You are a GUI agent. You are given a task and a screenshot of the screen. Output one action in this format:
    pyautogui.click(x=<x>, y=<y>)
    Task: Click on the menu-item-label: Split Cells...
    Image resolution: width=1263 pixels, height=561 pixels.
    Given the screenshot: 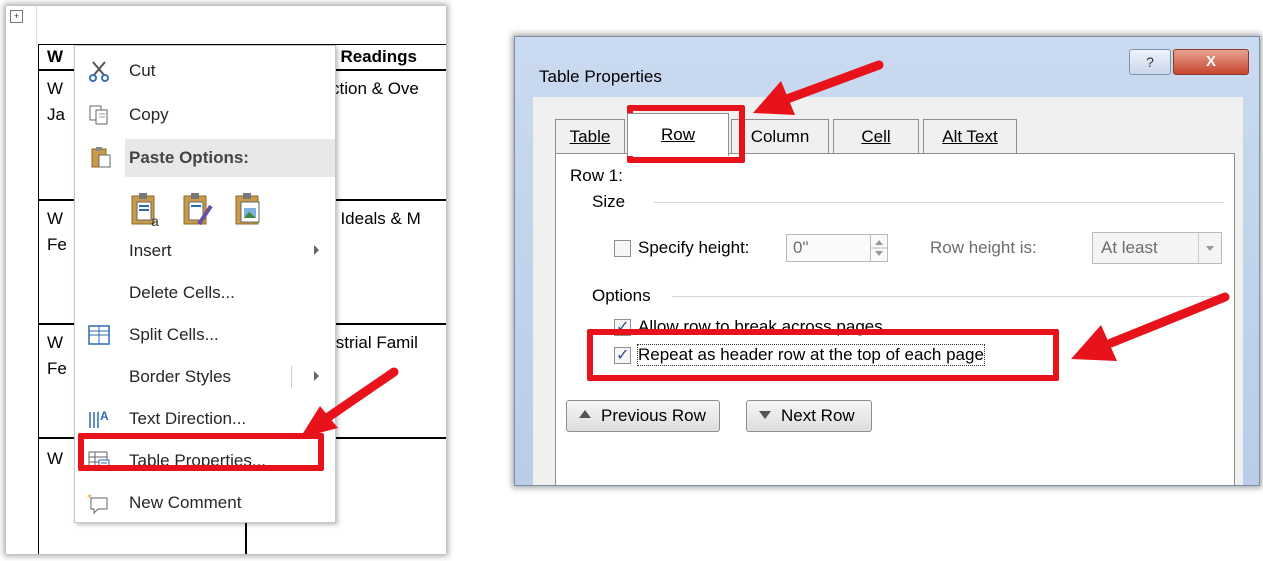 What is the action you would take?
    pyautogui.click(x=174, y=334)
    